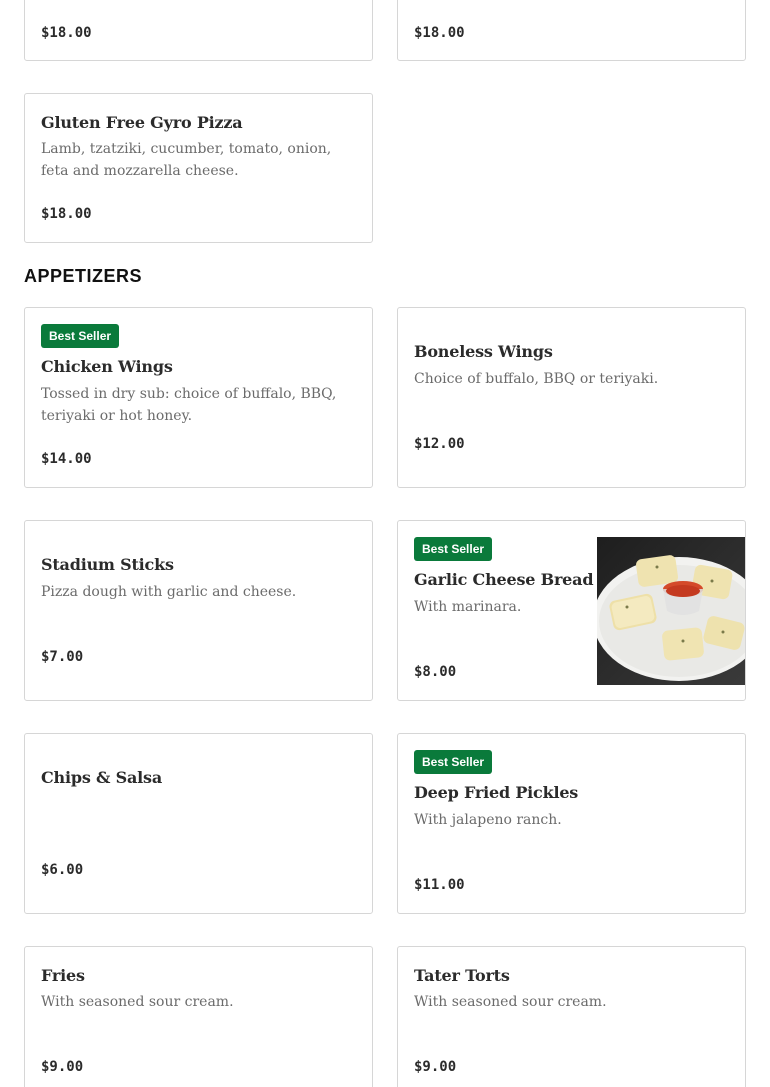  Describe the element at coordinates (66, 459) in the screenshot. I see `item-price: $14.00` at that location.